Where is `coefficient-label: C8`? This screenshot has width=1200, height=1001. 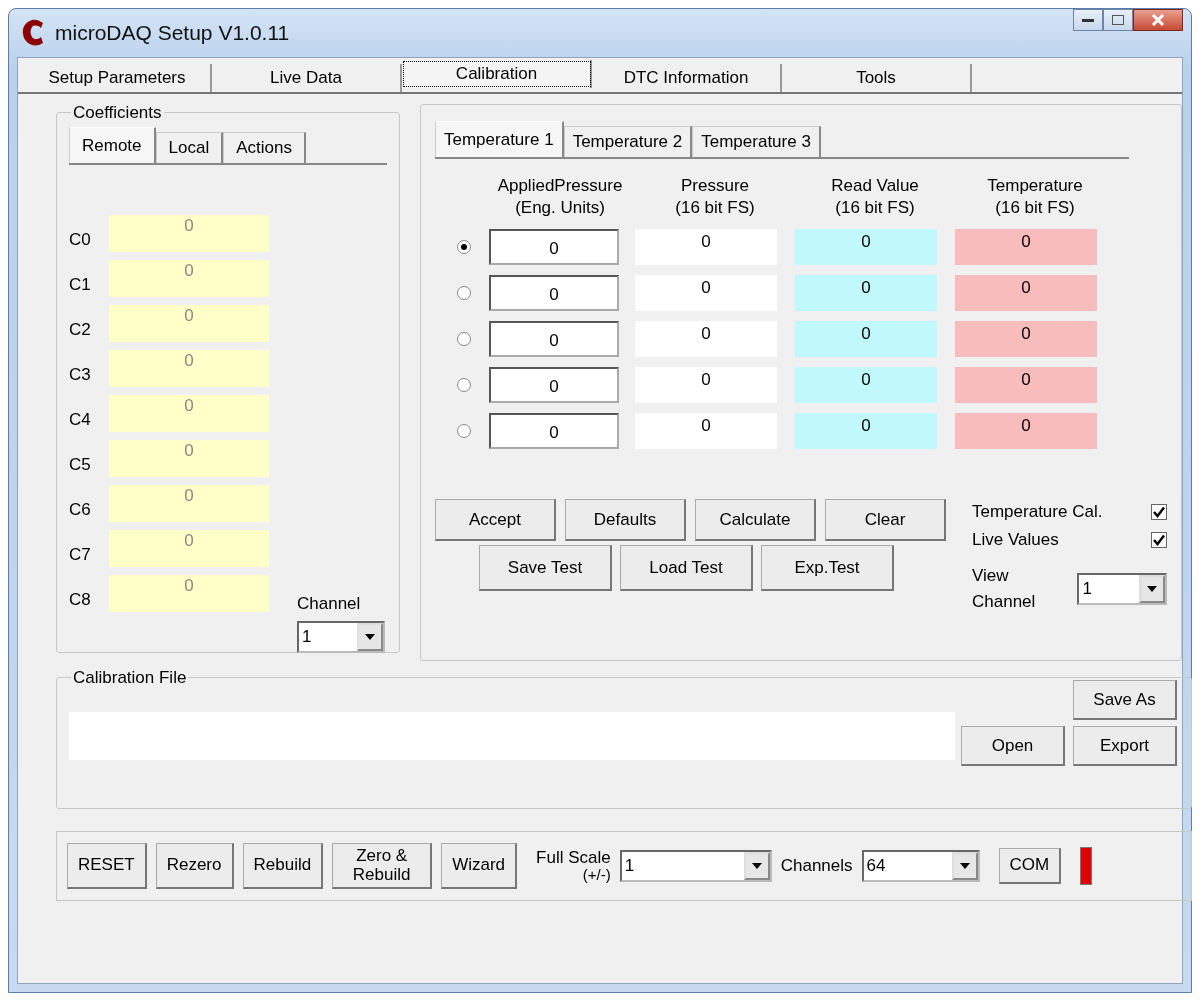
coefficient-label: C8 is located at coordinates (80, 599).